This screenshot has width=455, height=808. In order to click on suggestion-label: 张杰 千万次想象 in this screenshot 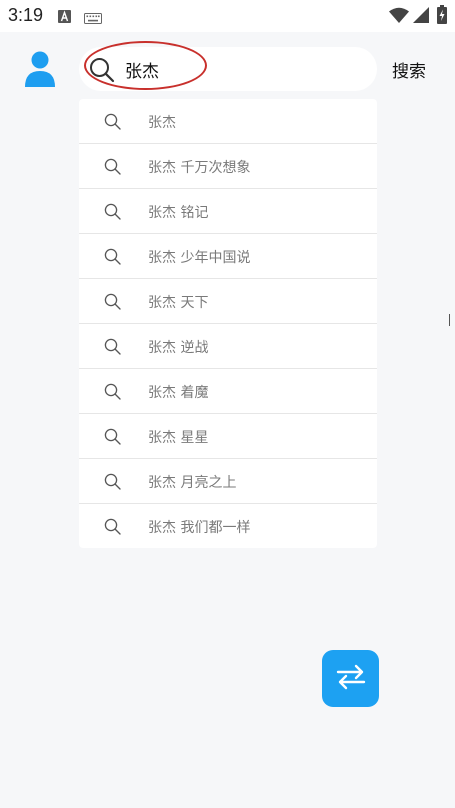, I will do `click(199, 168)`.